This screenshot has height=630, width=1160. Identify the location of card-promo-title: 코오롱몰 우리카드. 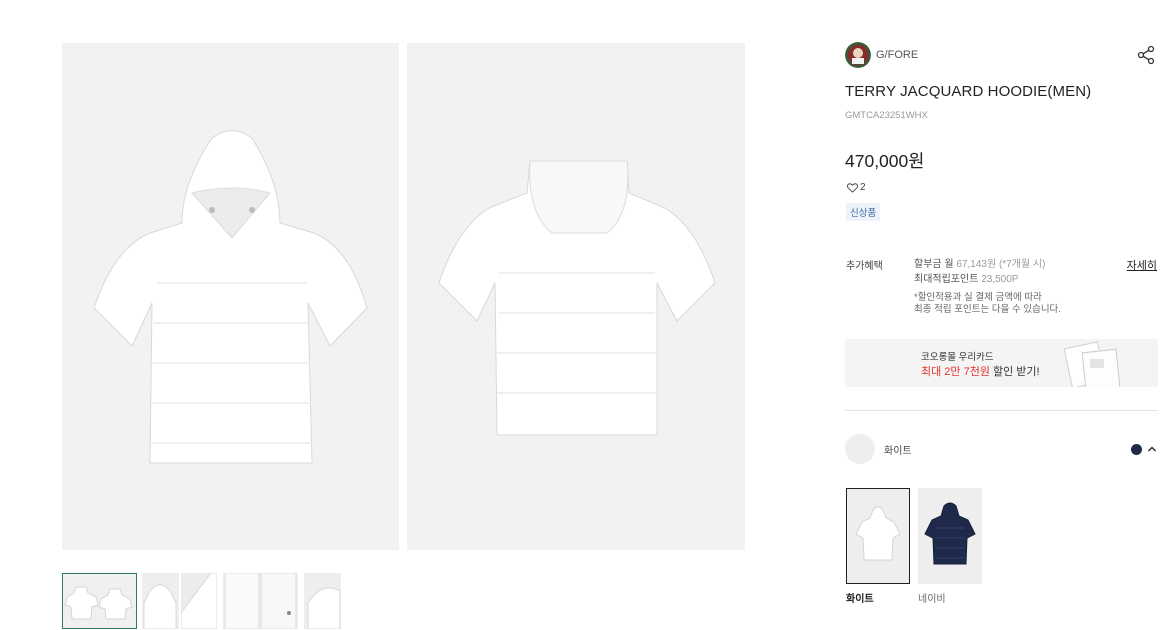
(957, 357).